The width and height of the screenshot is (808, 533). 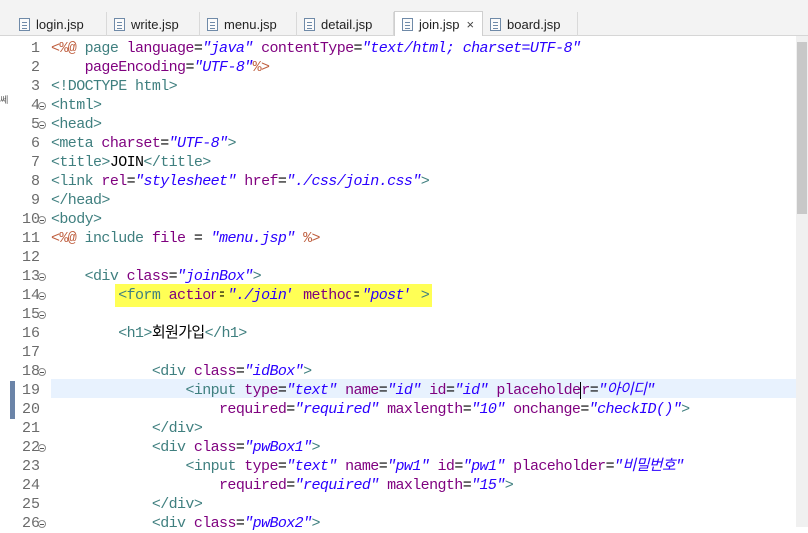 I want to click on code-token: "UTF-8", so click(x=198, y=143).